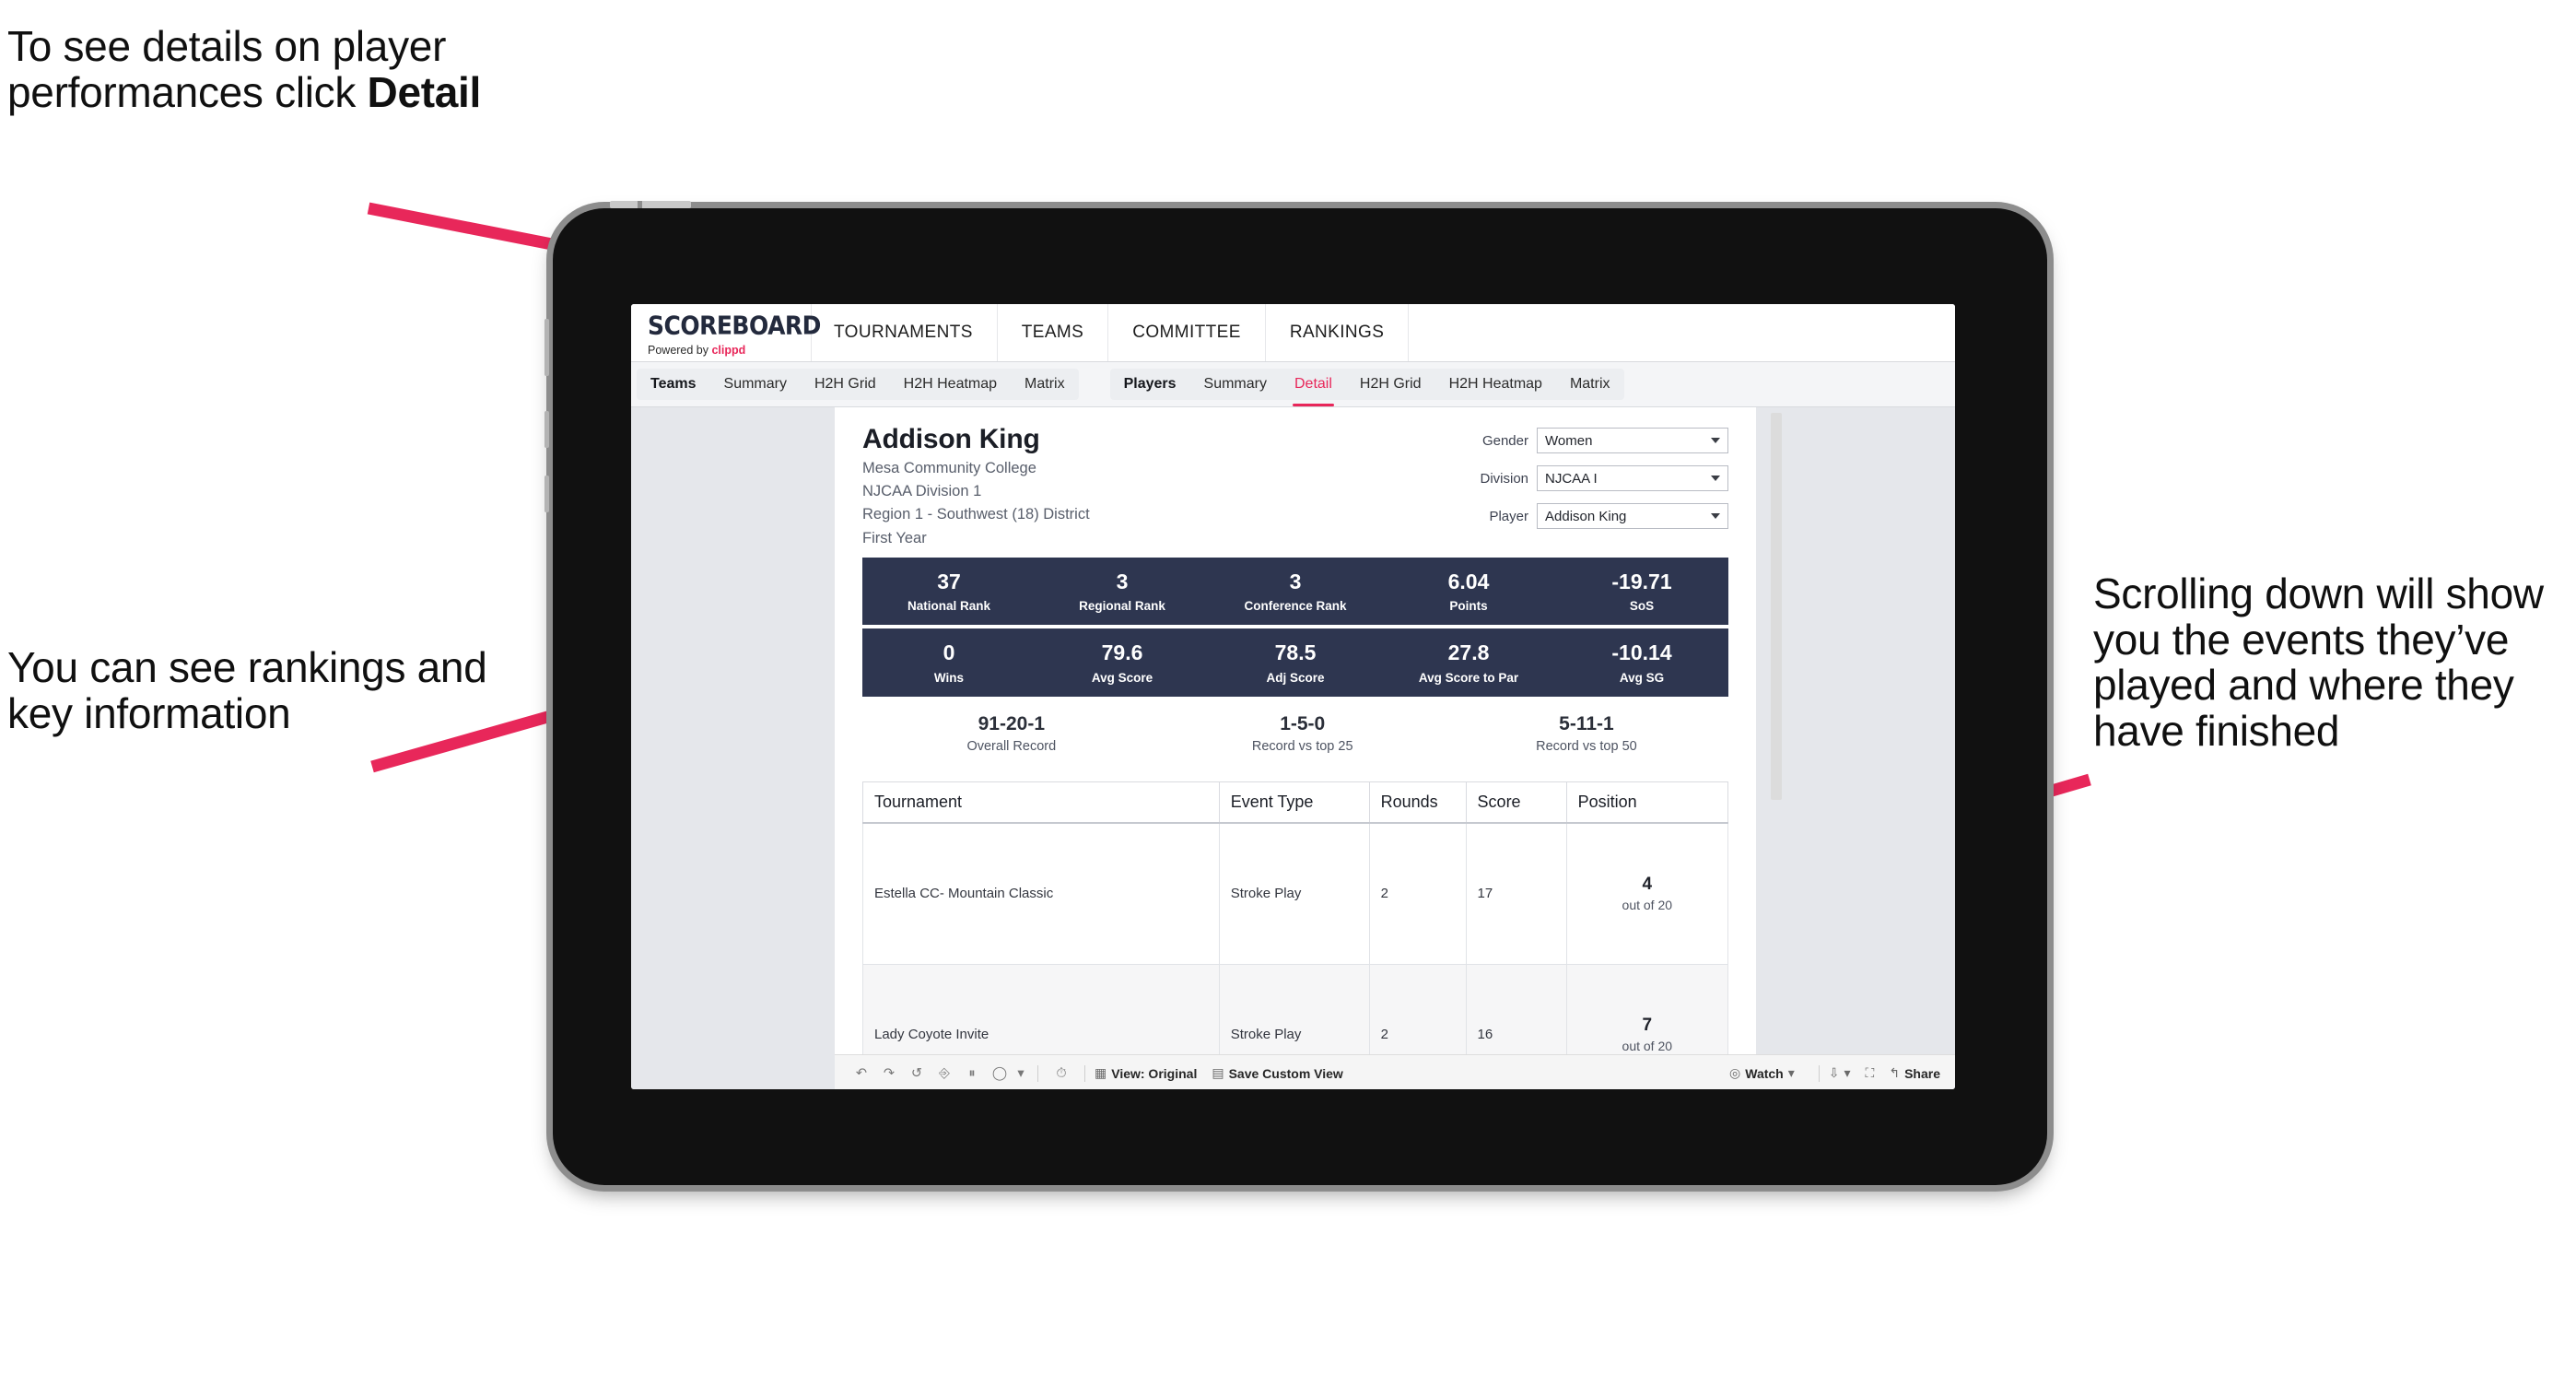  I want to click on filter-player-select: Addison King, so click(1632, 516).